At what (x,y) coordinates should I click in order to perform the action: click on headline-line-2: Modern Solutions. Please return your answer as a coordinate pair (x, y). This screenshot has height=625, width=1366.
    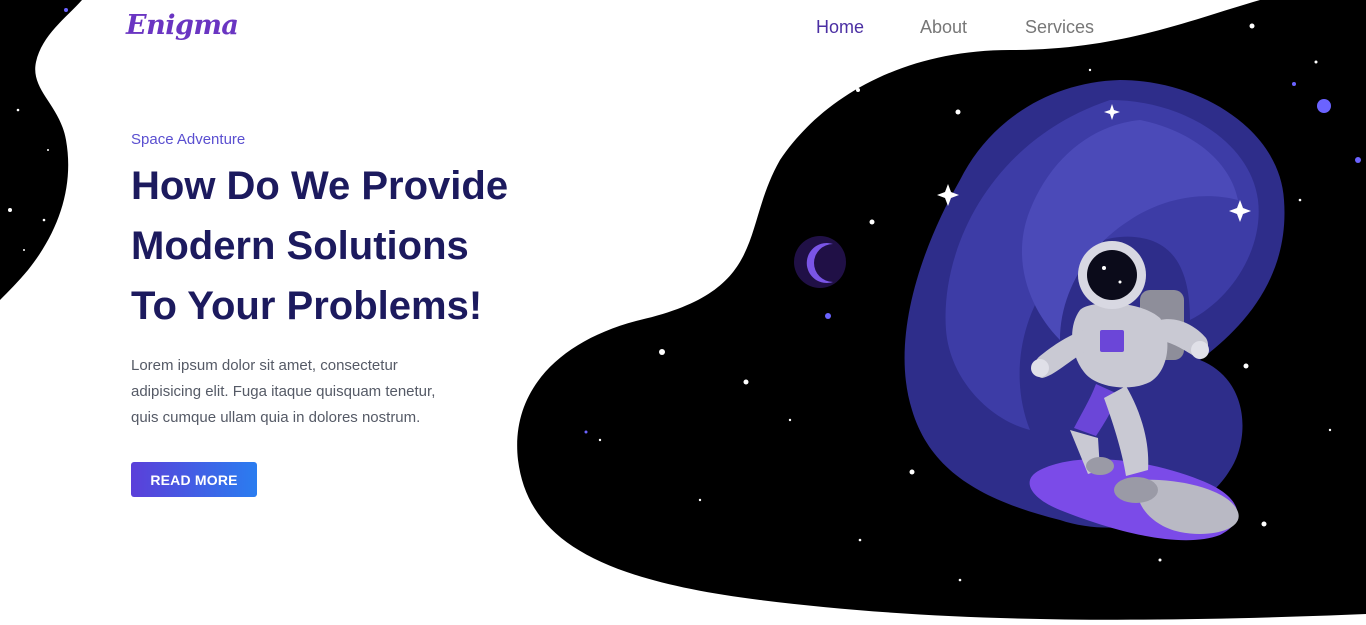
    Looking at the image, I should click on (300, 246).